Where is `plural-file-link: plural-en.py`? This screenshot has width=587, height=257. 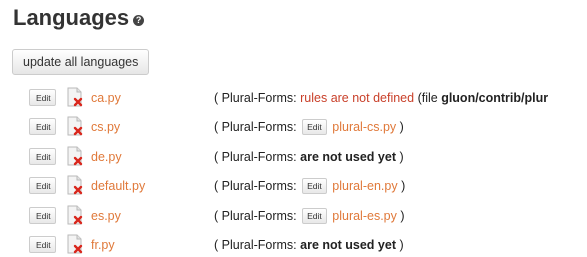
plural-file-link: plural-en.py is located at coordinates (364, 186).